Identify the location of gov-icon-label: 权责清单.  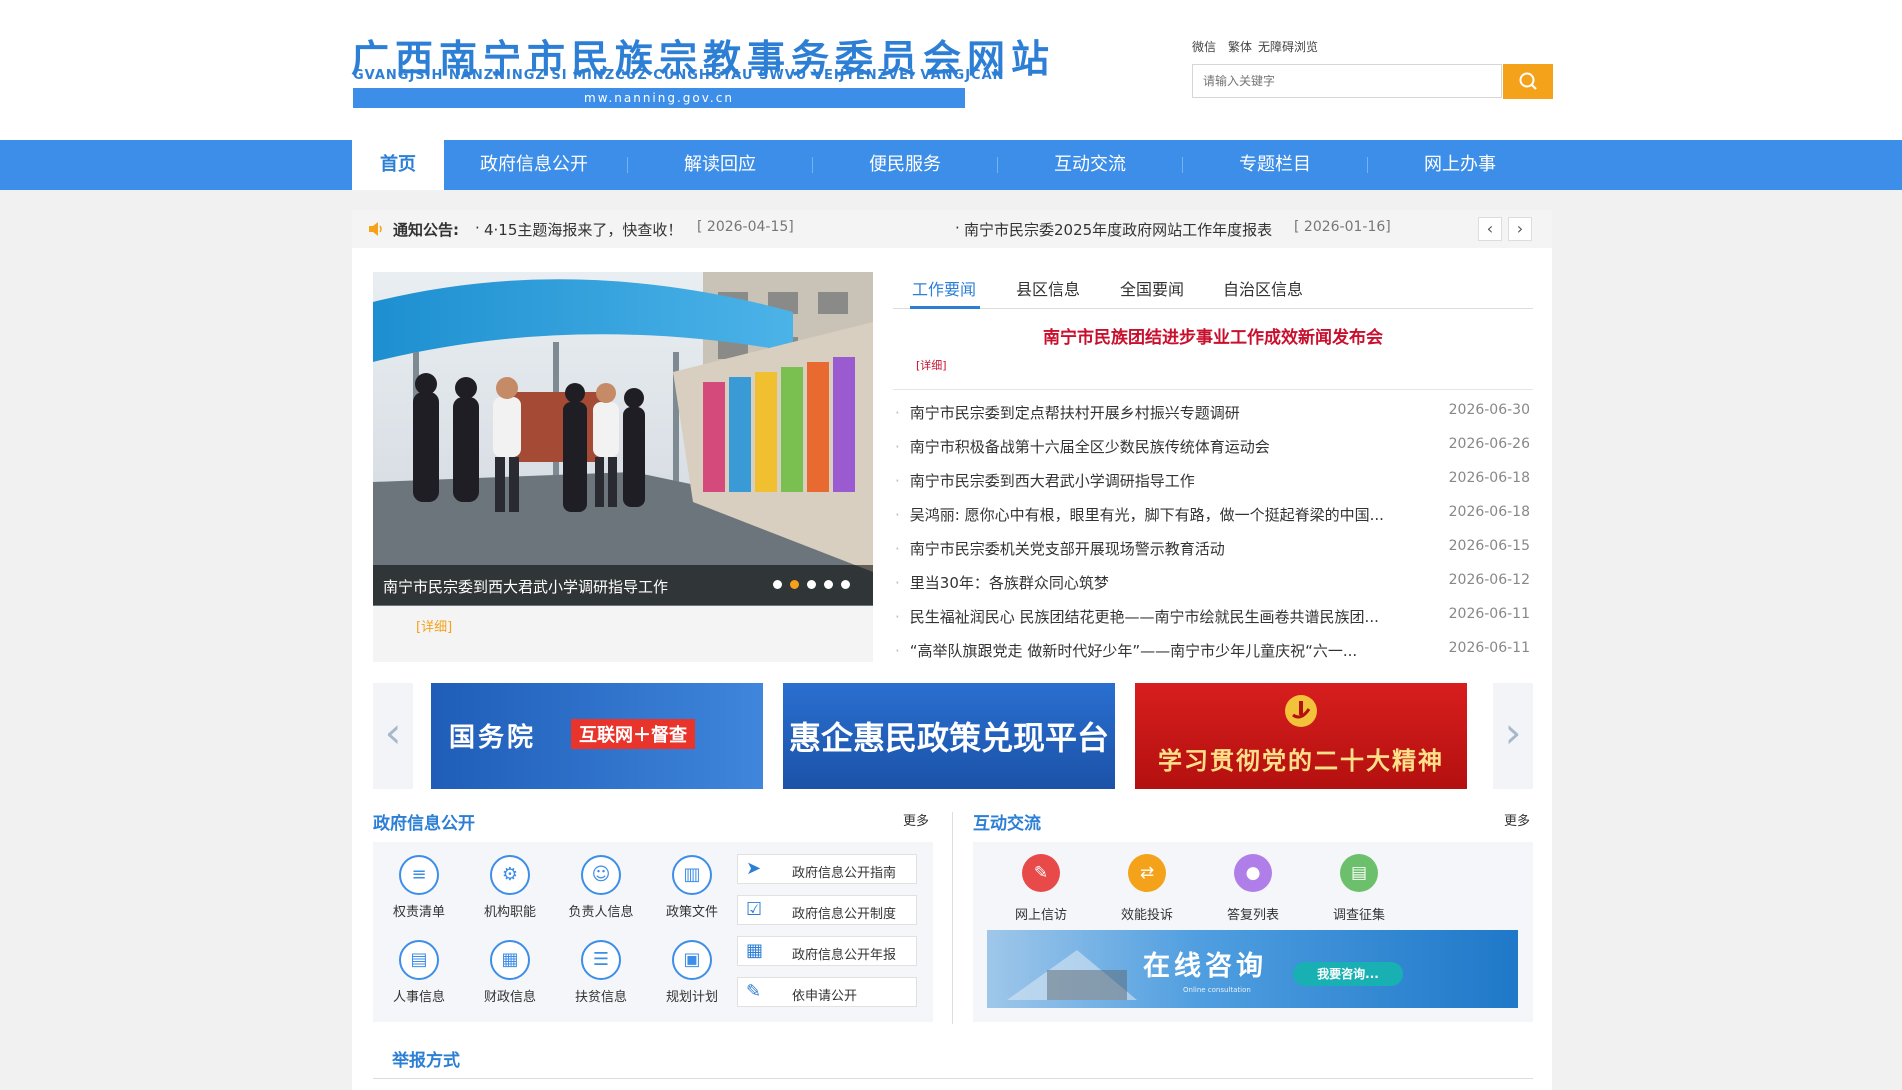
(419, 912).